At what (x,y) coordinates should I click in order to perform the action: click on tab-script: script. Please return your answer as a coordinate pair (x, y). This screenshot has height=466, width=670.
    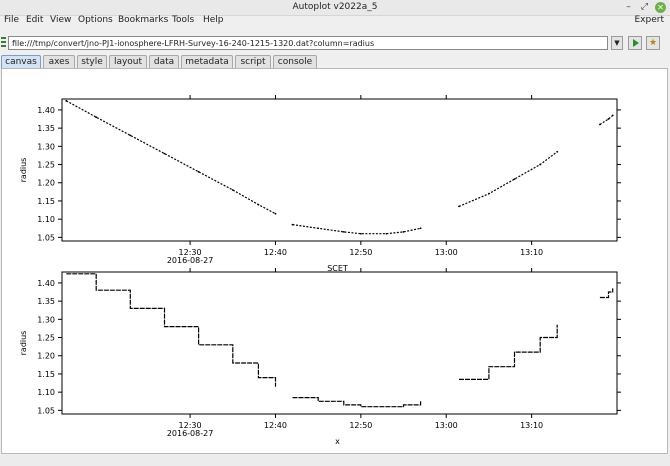
    Looking at the image, I should click on (253, 61).